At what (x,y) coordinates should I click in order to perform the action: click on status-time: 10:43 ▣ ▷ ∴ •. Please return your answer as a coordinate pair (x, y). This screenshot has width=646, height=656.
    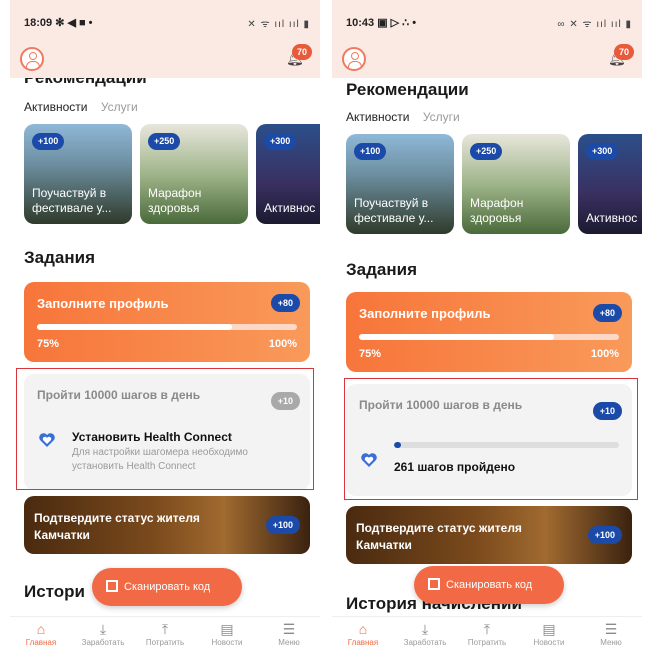
    Looking at the image, I should click on (381, 23).